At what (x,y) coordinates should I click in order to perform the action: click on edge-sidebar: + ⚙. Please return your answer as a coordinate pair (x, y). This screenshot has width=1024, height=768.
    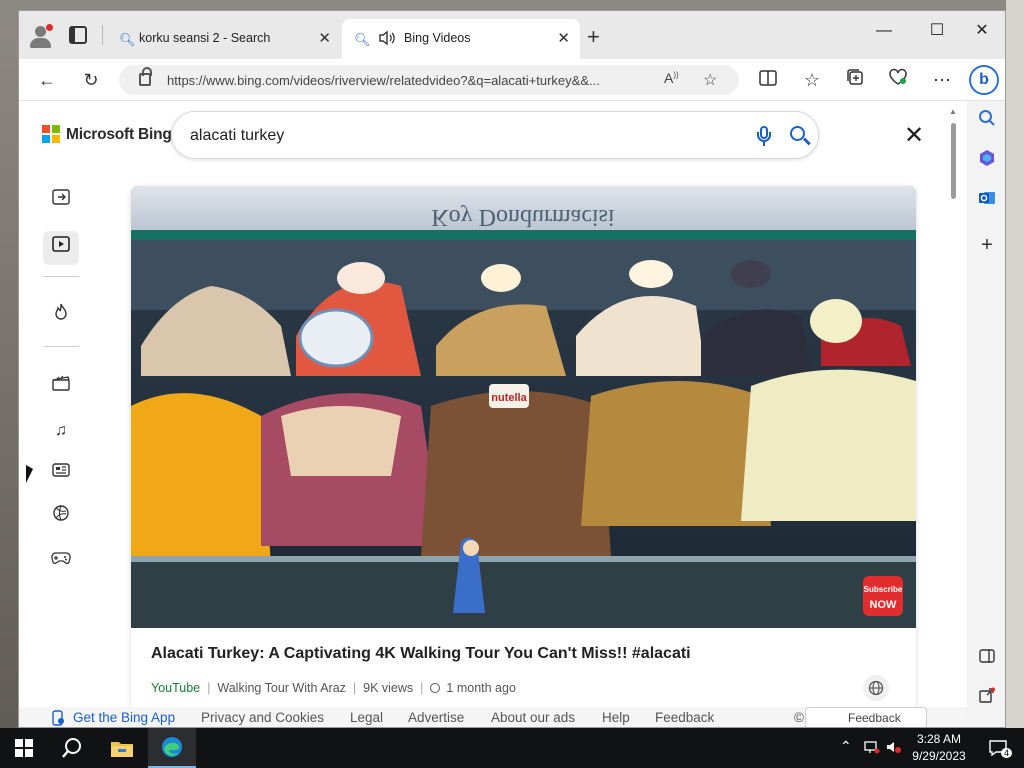
    Looking at the image, I should click on (986, 414).